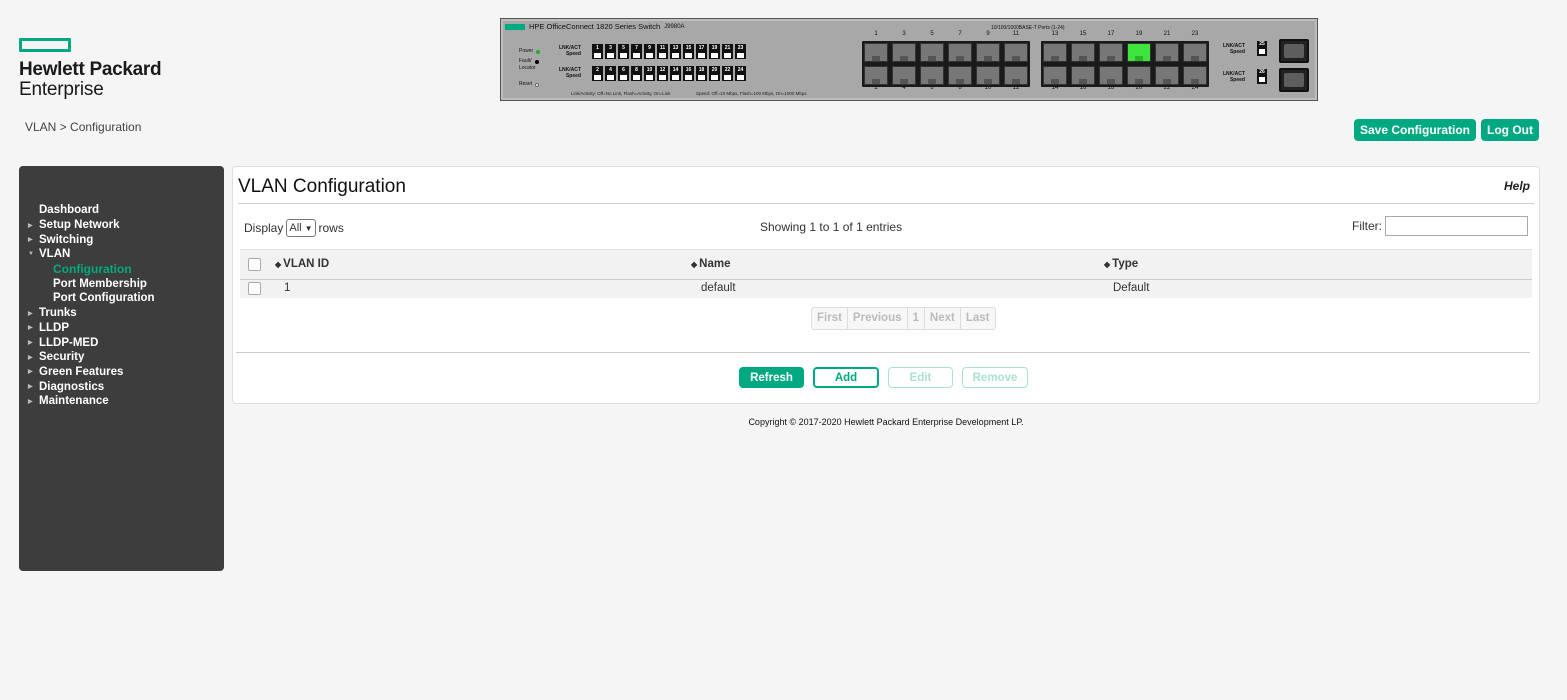 Image resolution: width=1567 pixels, height=700 pixels. What do you see at coordinates (100, 283) in the screenshot?
I see `sidebar-item-label: Port Membership` at bounding box center [100, 283].